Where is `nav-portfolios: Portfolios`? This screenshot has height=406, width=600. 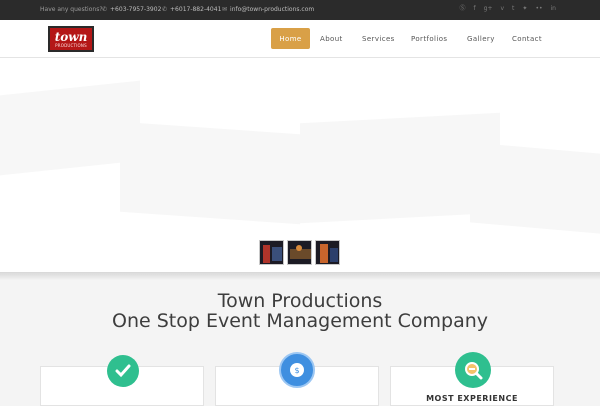
nav-portfolios: Portfolios is located at coordinates (429, 38).